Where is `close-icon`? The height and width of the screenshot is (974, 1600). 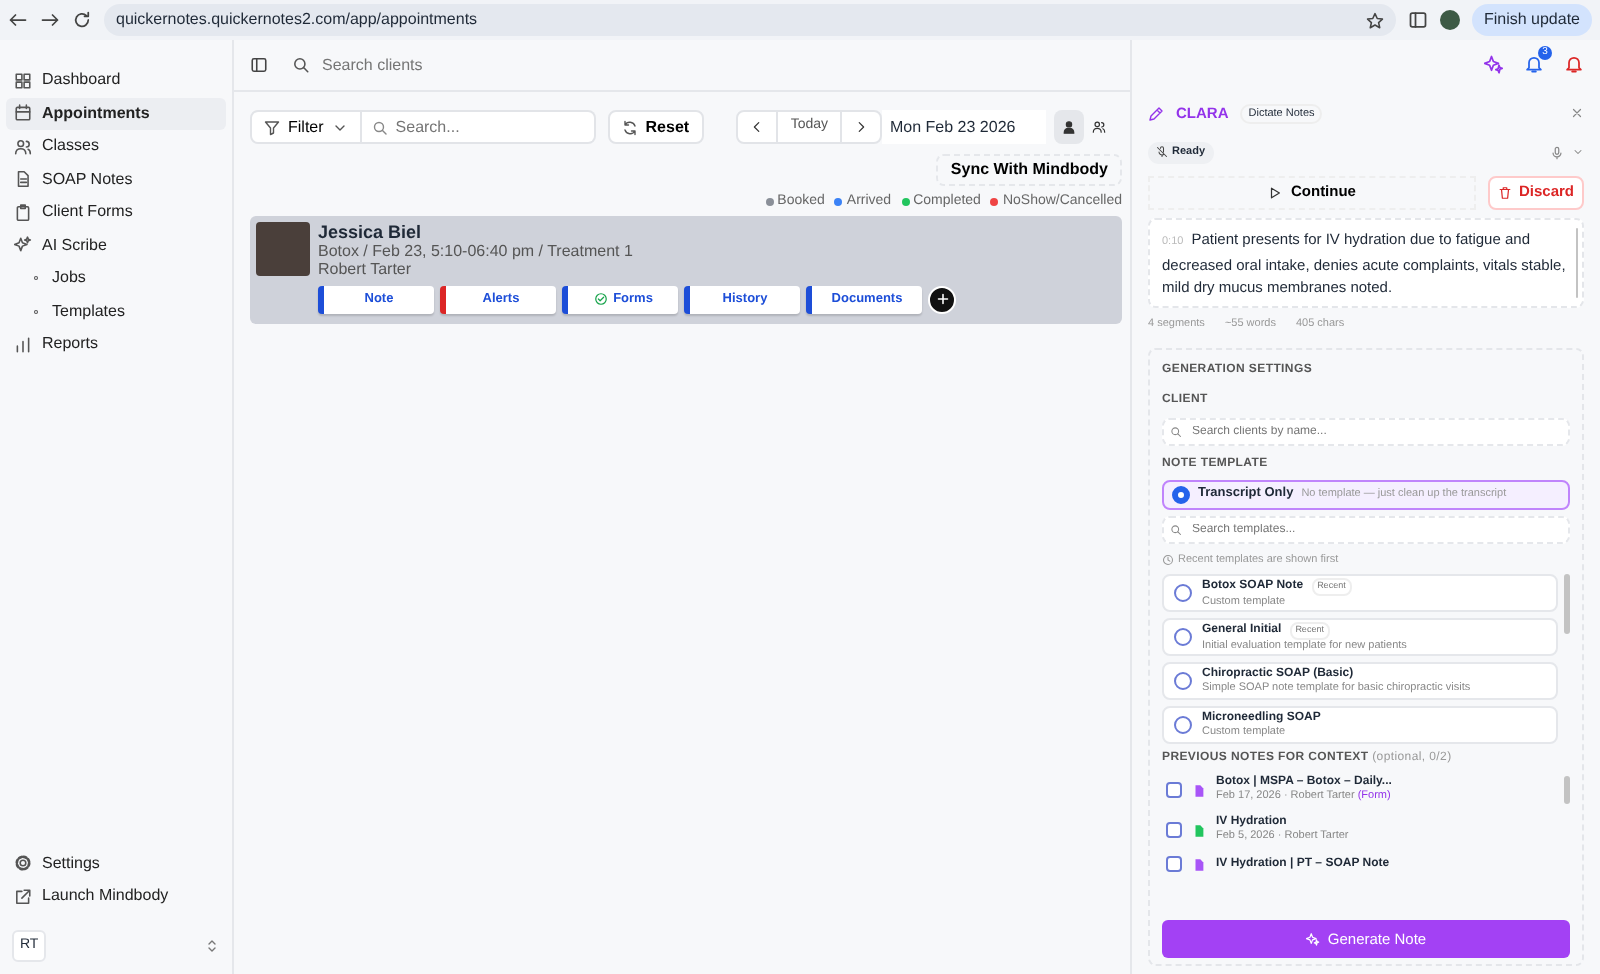
close-icon is located at coordinates (1577, 113).